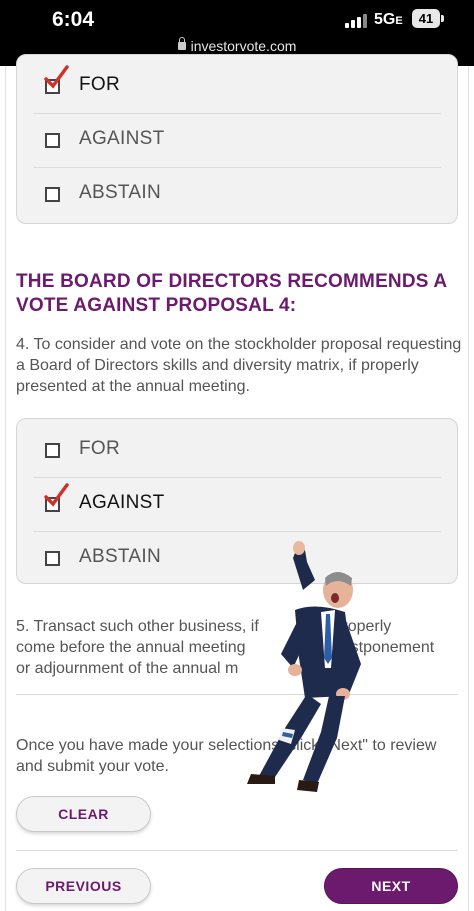 The height and width of the screenshot is (911, 474). What do you see at coordinates (83, 886) in the screenshot?
I see `previous-button: PREVIOUS` at bounding box center [83, 886].